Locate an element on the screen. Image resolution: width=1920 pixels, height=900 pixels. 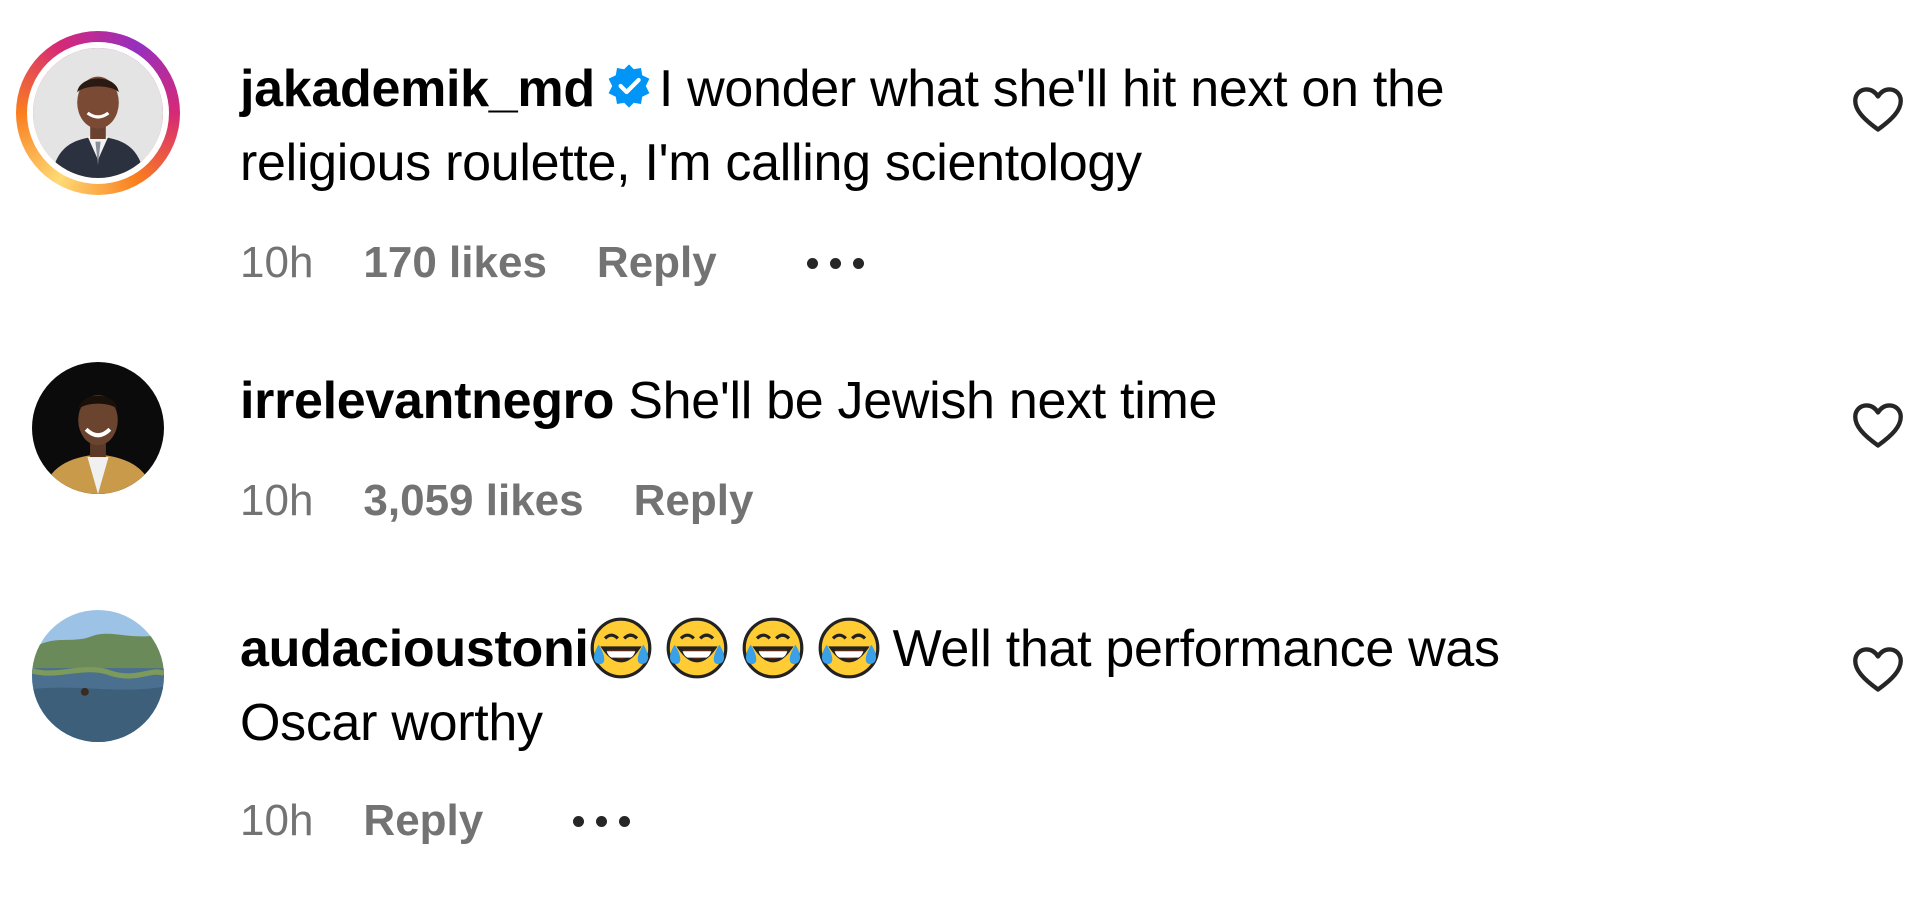
comment-meta: 10h Reply is located at coordinates (435, 821).